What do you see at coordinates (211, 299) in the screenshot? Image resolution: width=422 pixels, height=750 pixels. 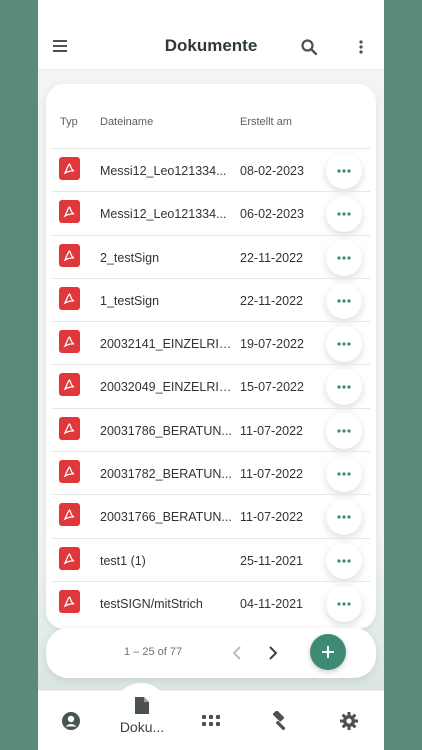 I see `table-row: 1_testSign 22-11-2022` at bounding box center [211, 299].